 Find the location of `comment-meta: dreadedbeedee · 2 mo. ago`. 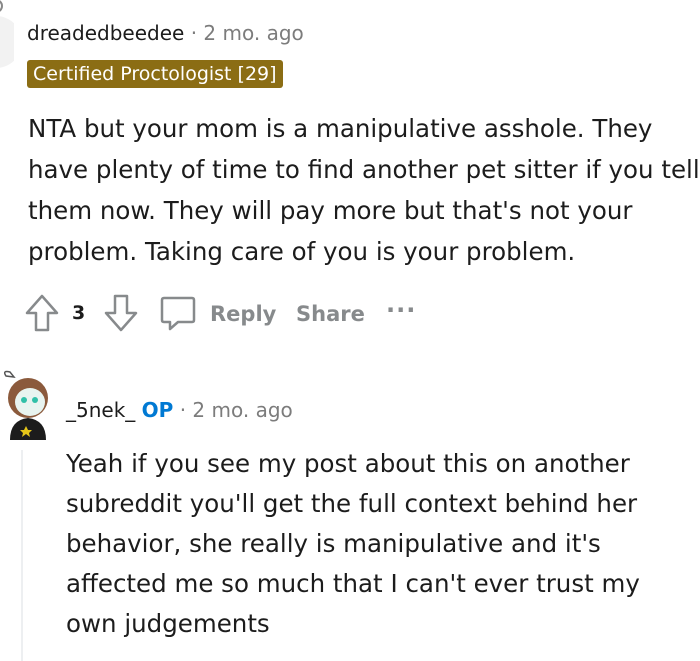

comment-meta: dreadedbeedee · 2 mo. ago is located at coordinates (165, 33).